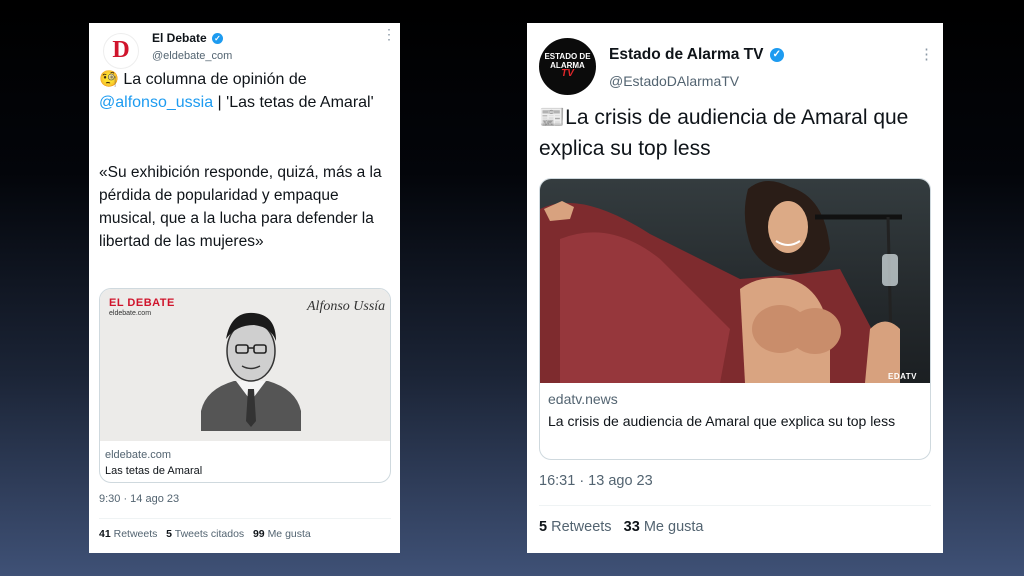  Describe the element at coordinates (130, 313) in the screenshot. I see `card-brand-sub: eldebate.com` at that location.